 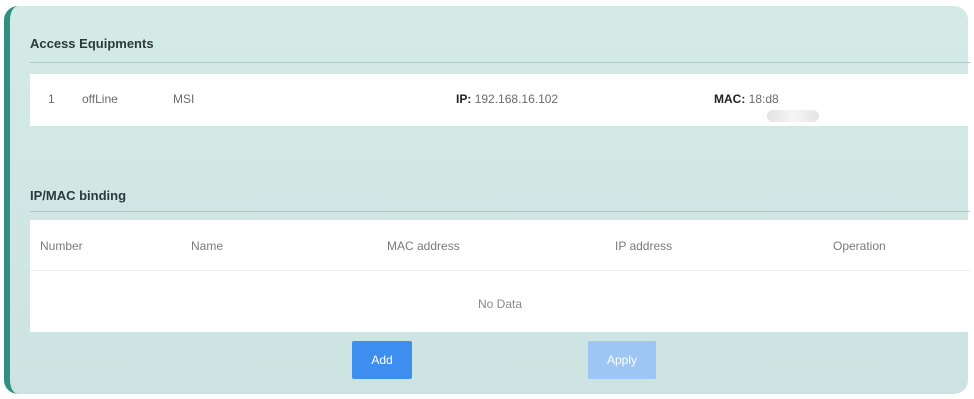 I want to click on equipment-name: MSI, so click(x=184, y=99).